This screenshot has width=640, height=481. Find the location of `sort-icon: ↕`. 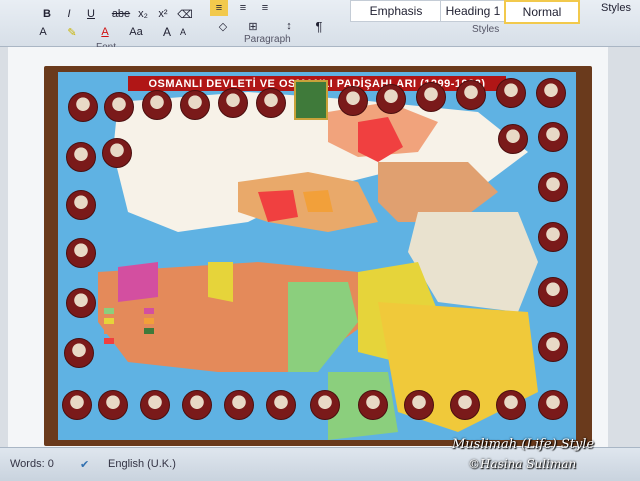

sort-icon: ↕ is located at coordinates (289, 26).